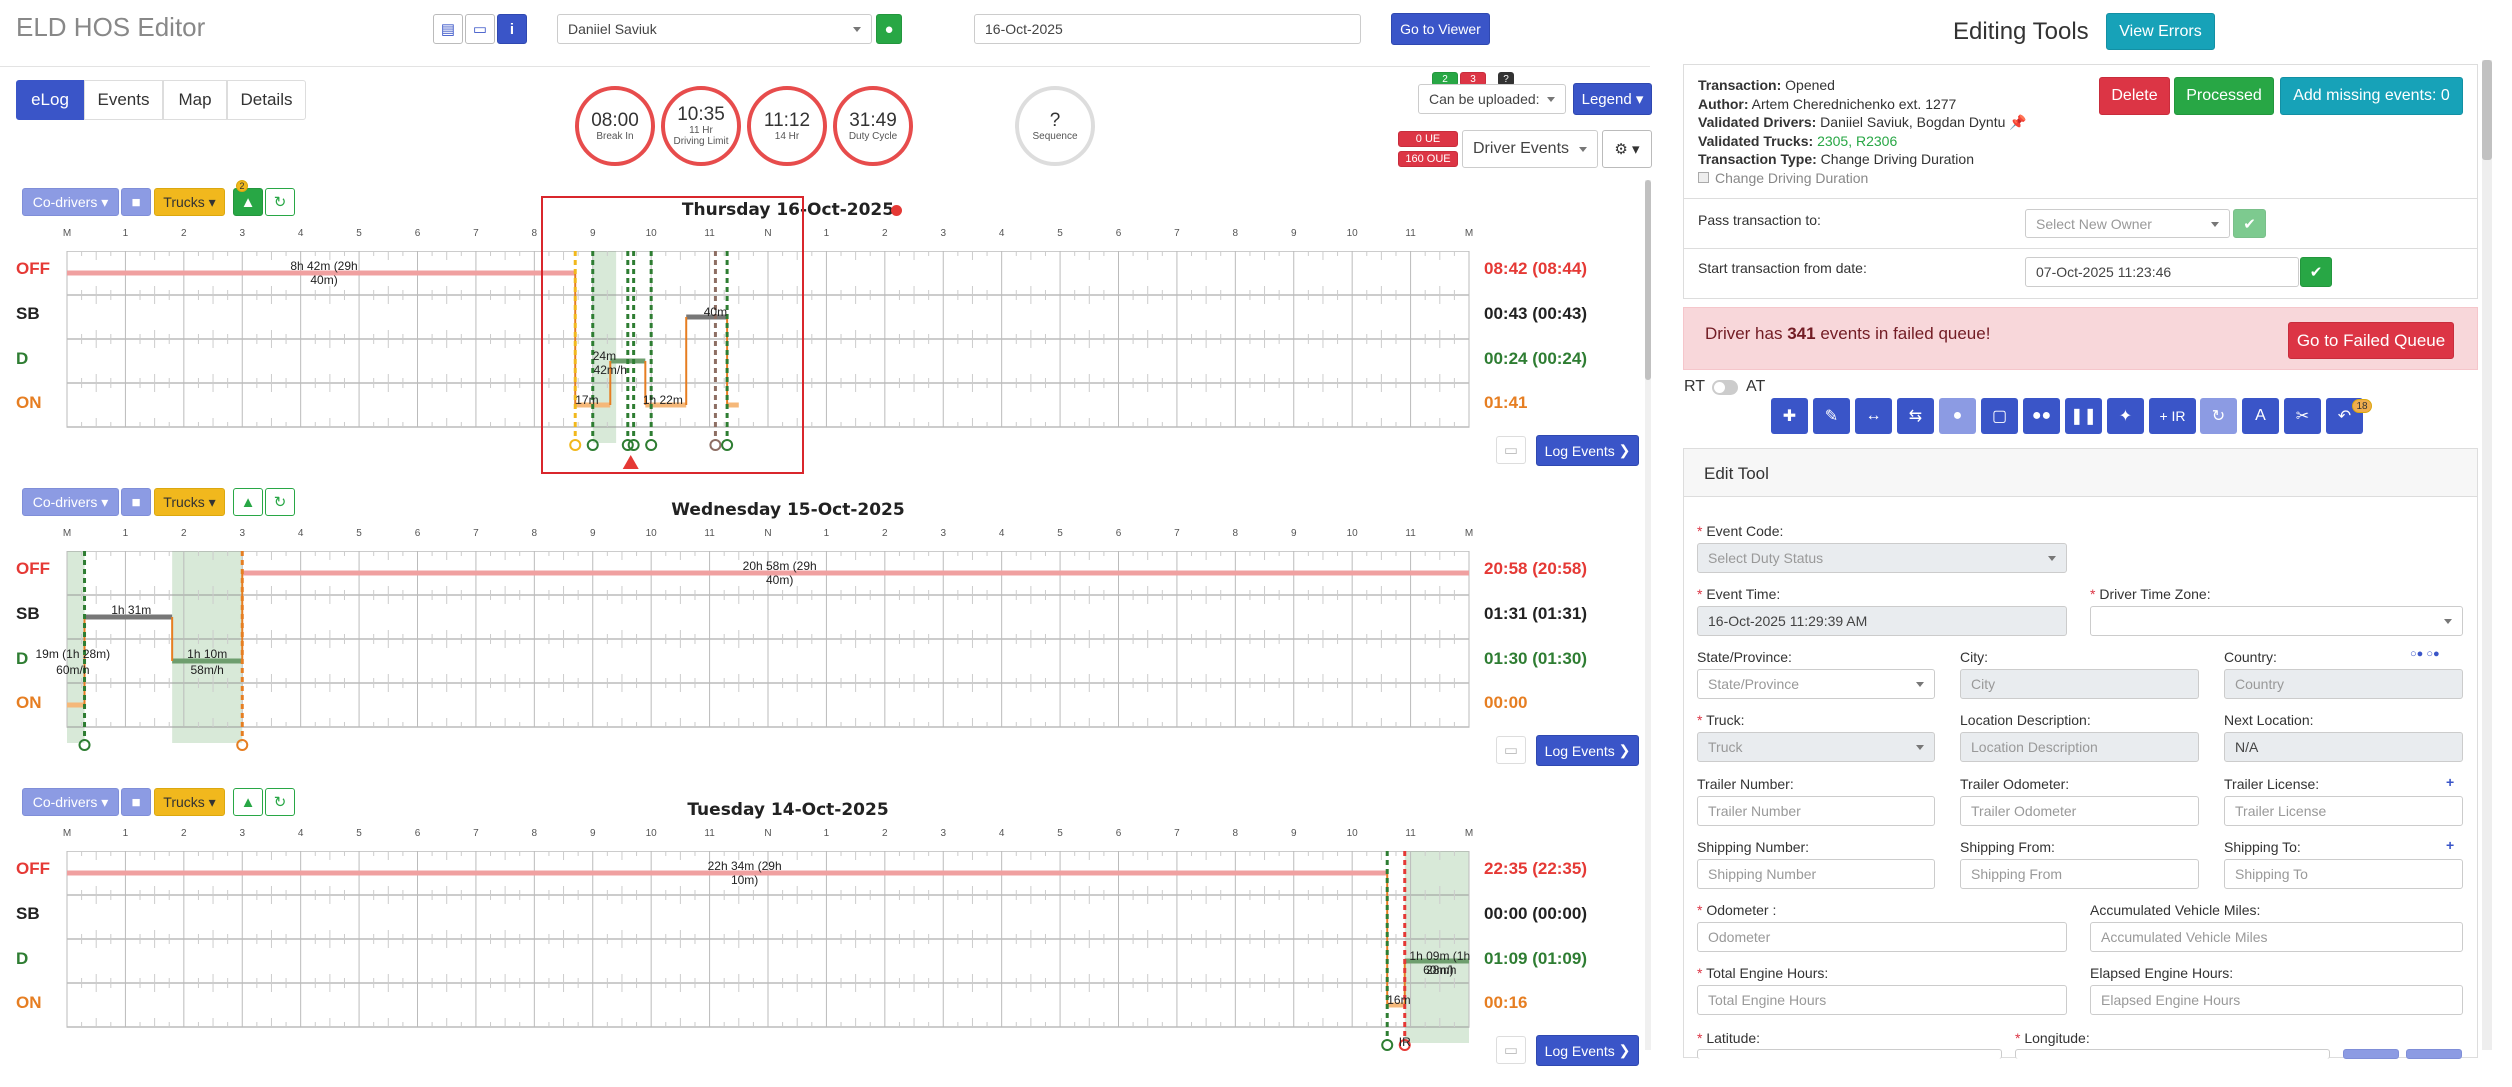 Image resolution: width=2512 pixels, height=1087 pixels. What do you see at coordinates (2276, 621) in the screenshot?
I see `driver-tz-select` at bounding box center [2276, 621].